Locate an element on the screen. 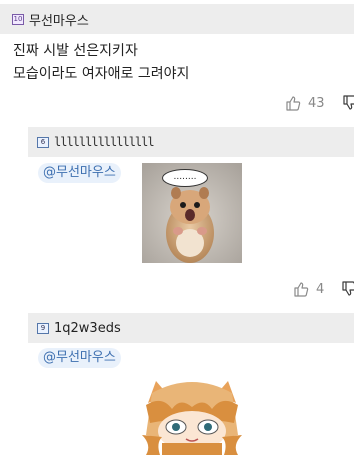 The height and width of the screenshot is (455, 354). nickname: 무선마우스 is located at coordinates (59, 19).